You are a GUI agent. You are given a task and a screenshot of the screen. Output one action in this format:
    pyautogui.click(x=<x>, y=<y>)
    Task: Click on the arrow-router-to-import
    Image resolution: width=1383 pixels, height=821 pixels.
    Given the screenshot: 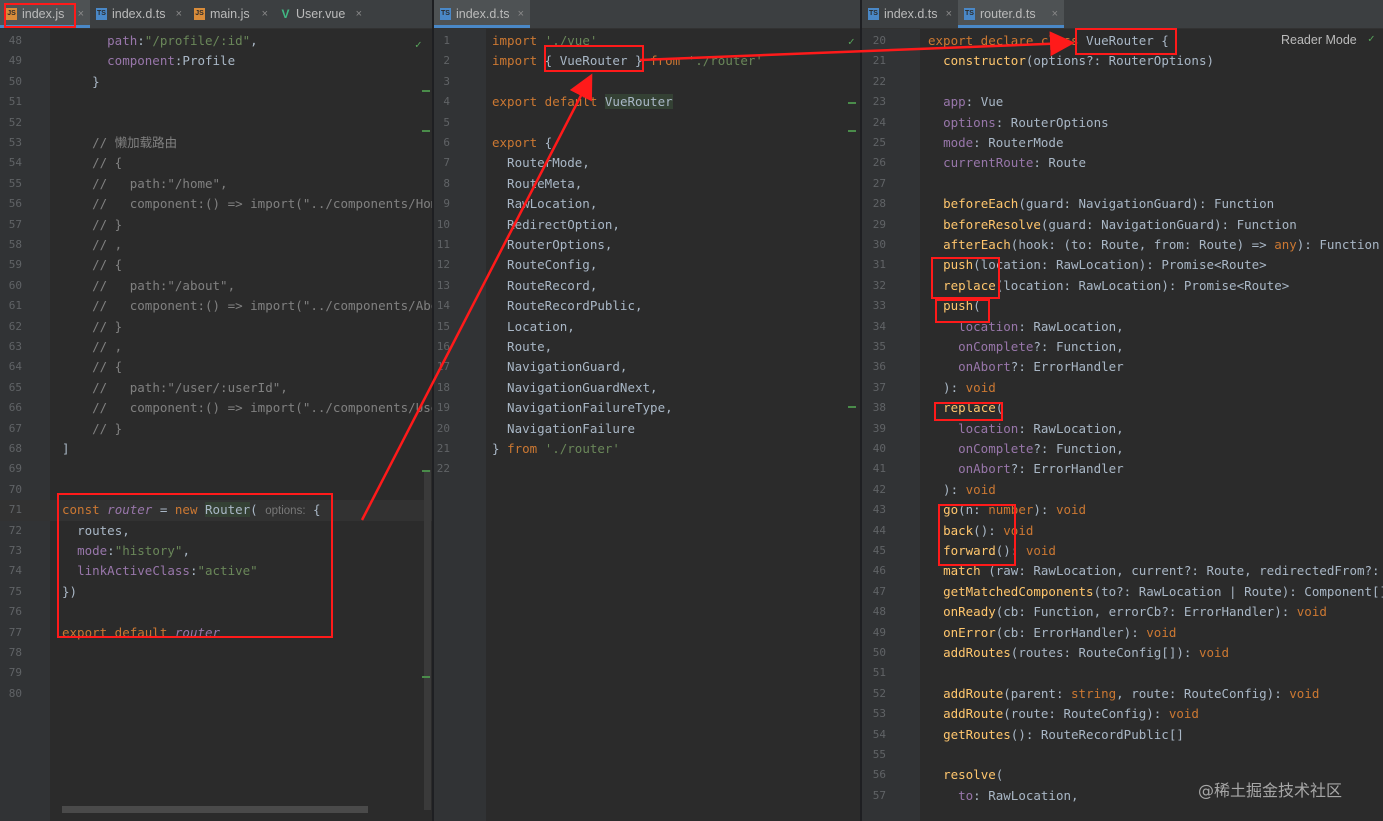 What is the action you would take?
    pyautogui.click(x=476, y=297)
    